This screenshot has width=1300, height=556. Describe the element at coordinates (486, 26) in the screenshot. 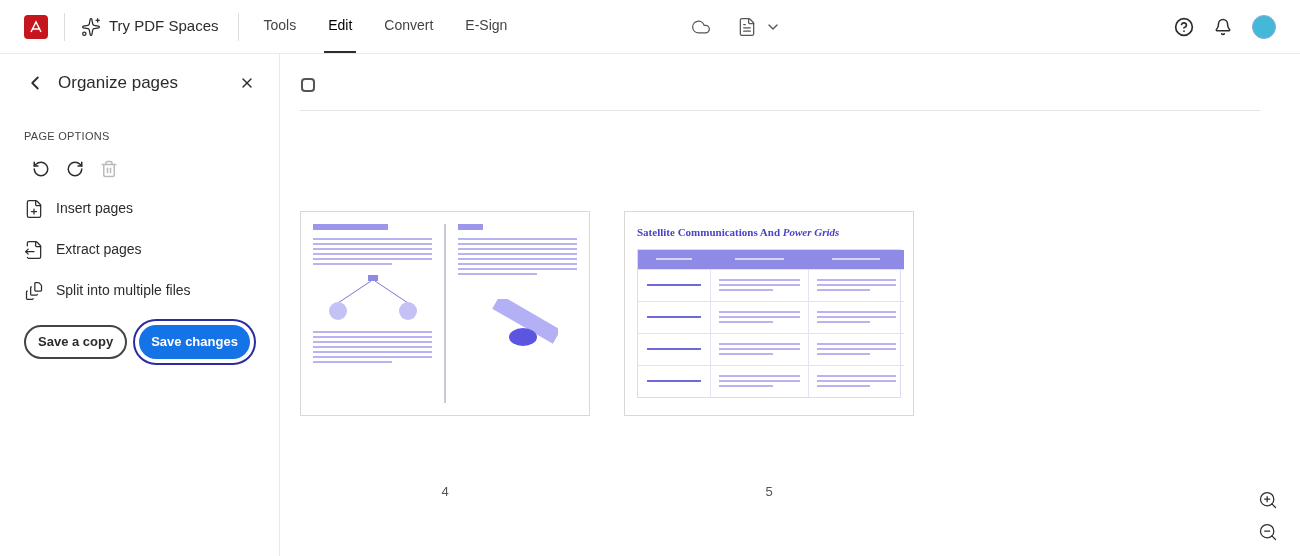

I see `nav-tab: E-Sign` at that location.